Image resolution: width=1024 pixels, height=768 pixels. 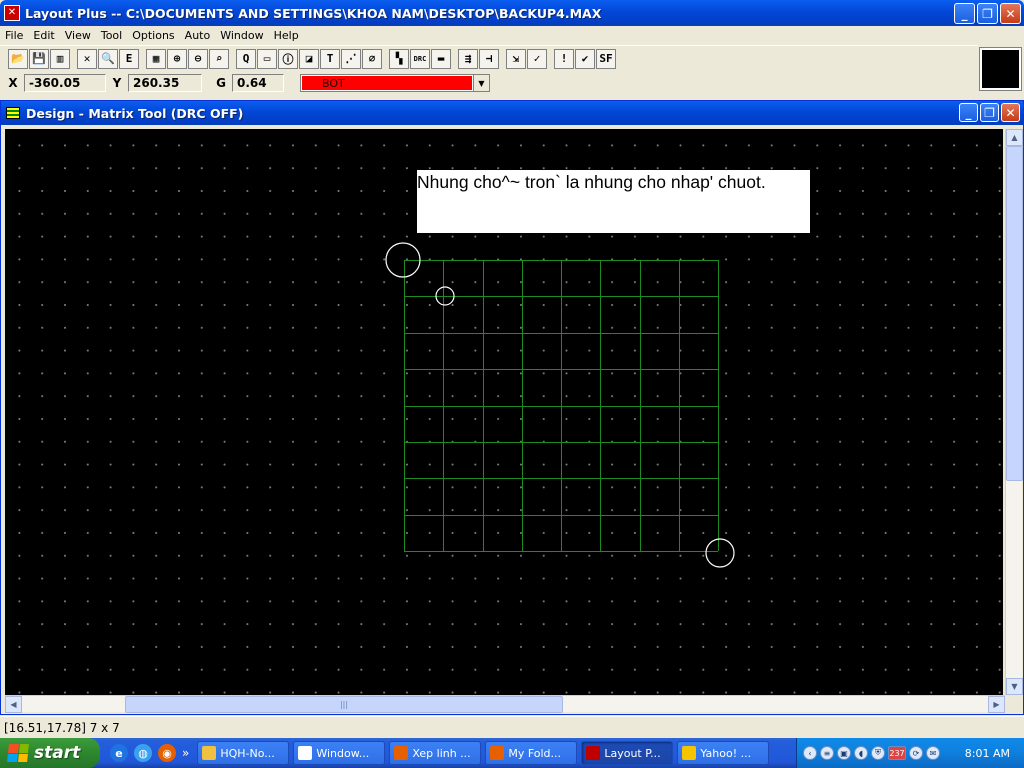 I want to click on spreadsheet-icon: SF, so click(x=606, y=58).